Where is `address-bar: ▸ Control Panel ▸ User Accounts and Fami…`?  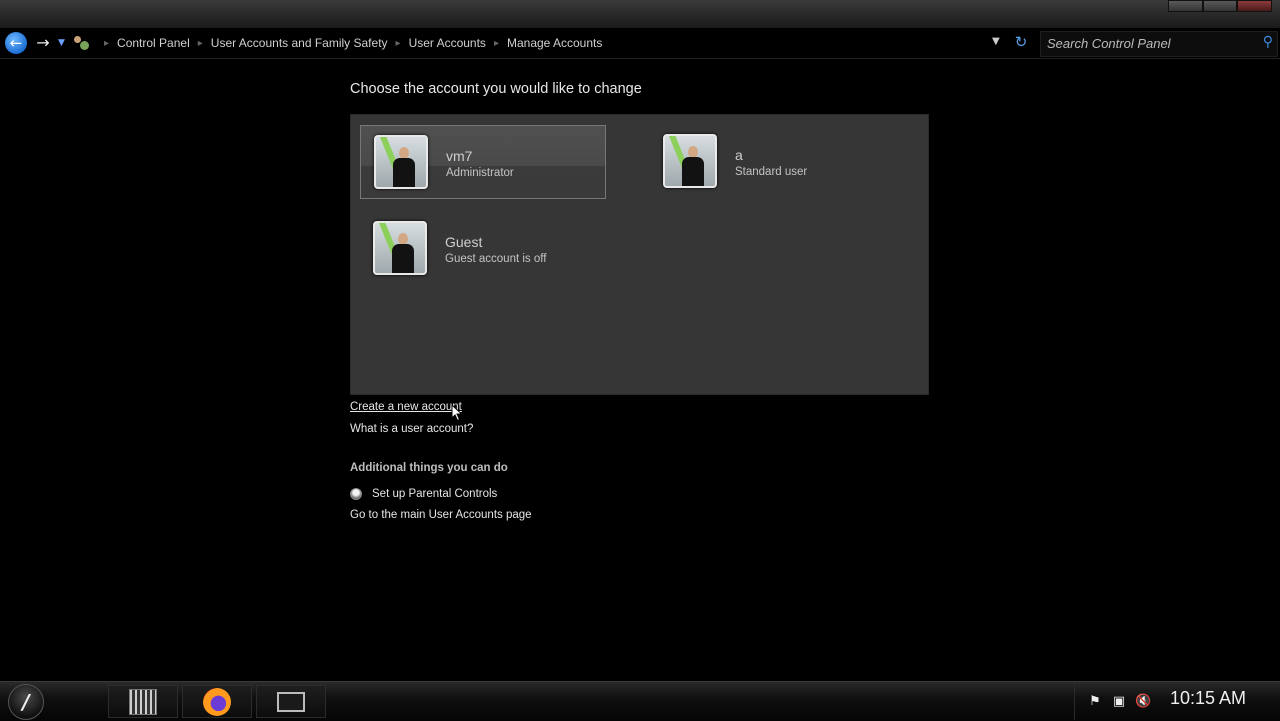
address-bar: ▸ Control Panel ▸ User Accounts and Fami… is located at coordinates (552, 43).